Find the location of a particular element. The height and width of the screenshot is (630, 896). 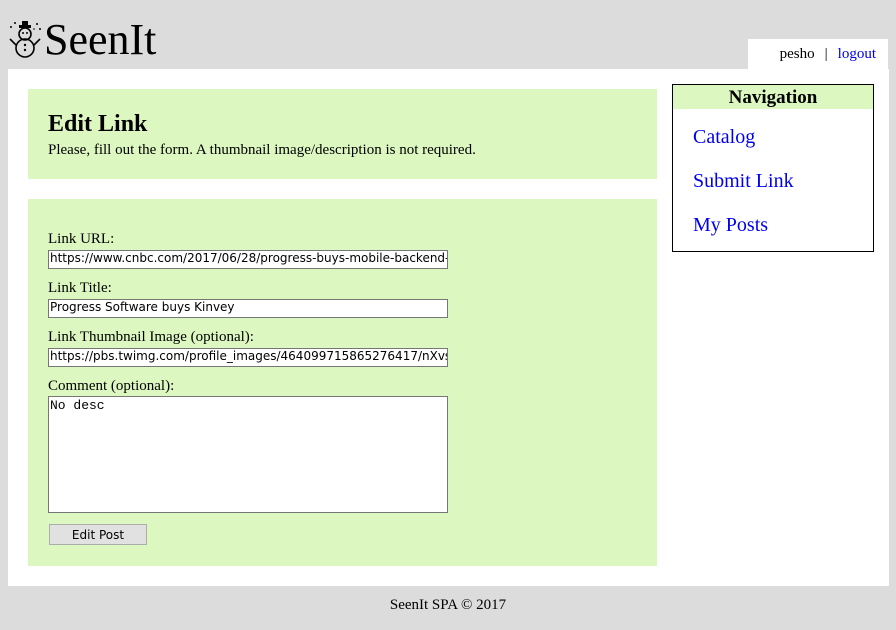

nav-item-my-posts: My Posts is located at coordinates (730, 225).